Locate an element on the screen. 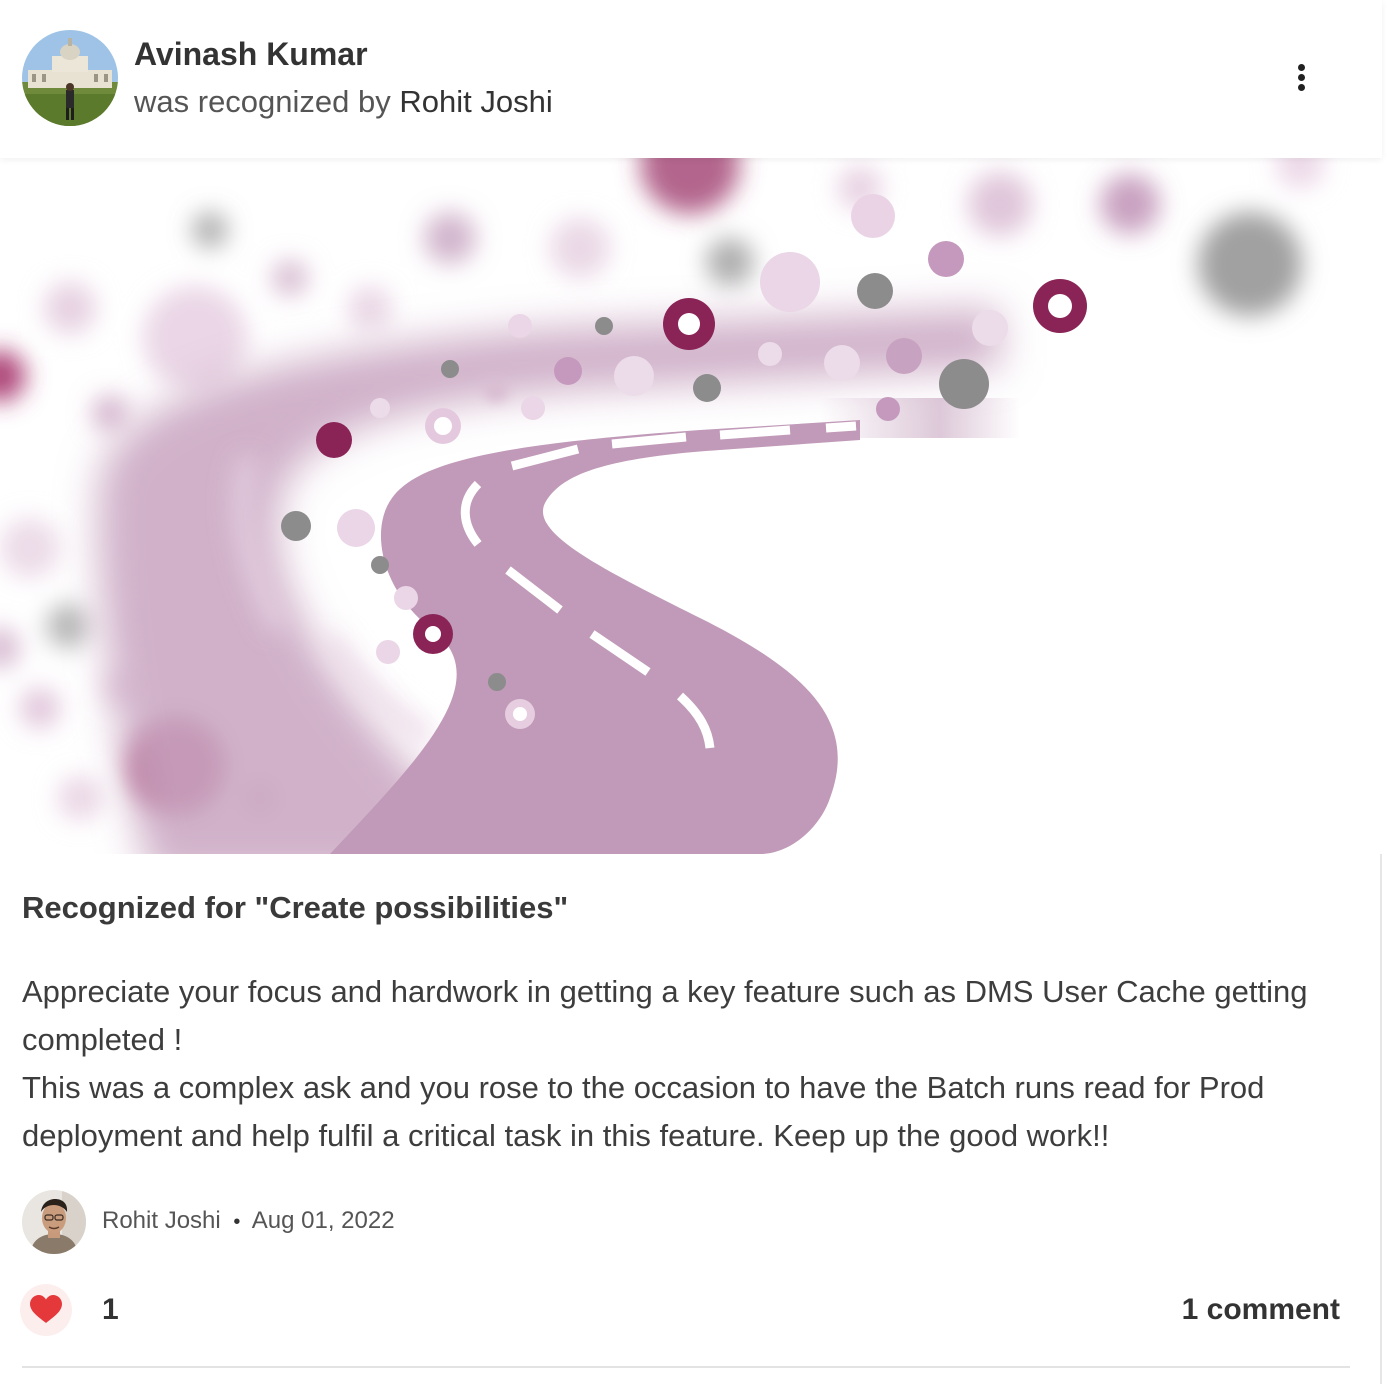 The height and width of the screenshot is (1384, 1390). heart-icon is located at coordinates (46, 1309).